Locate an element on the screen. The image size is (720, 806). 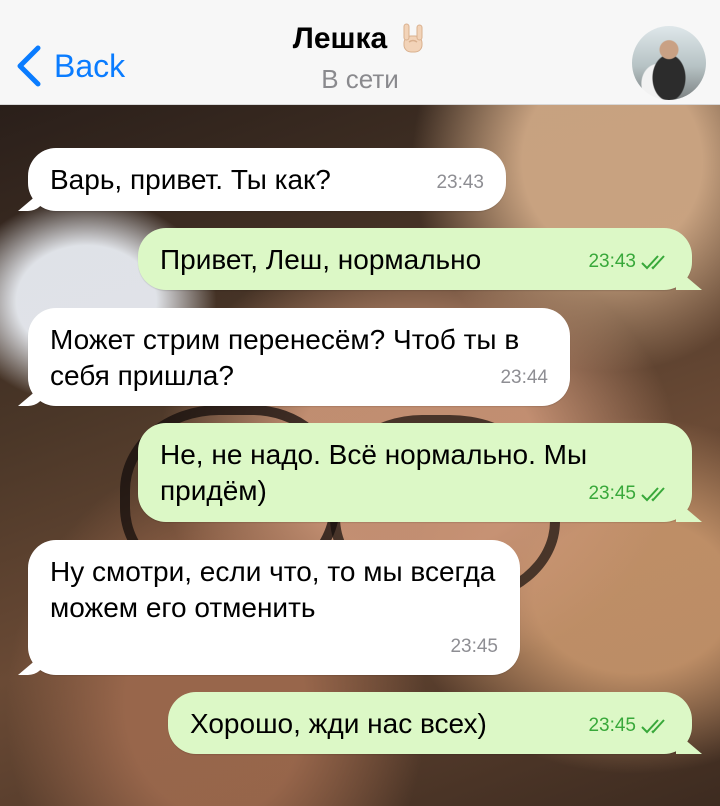
rock-hand-icon is located at coordinates (413, 38).